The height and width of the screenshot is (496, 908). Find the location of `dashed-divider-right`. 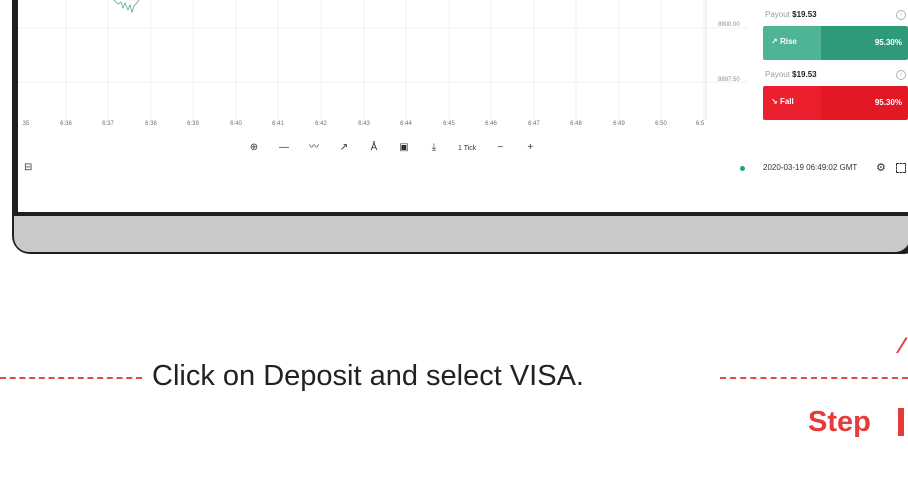

dashed-divider-right is located at coordinates (814, 378).